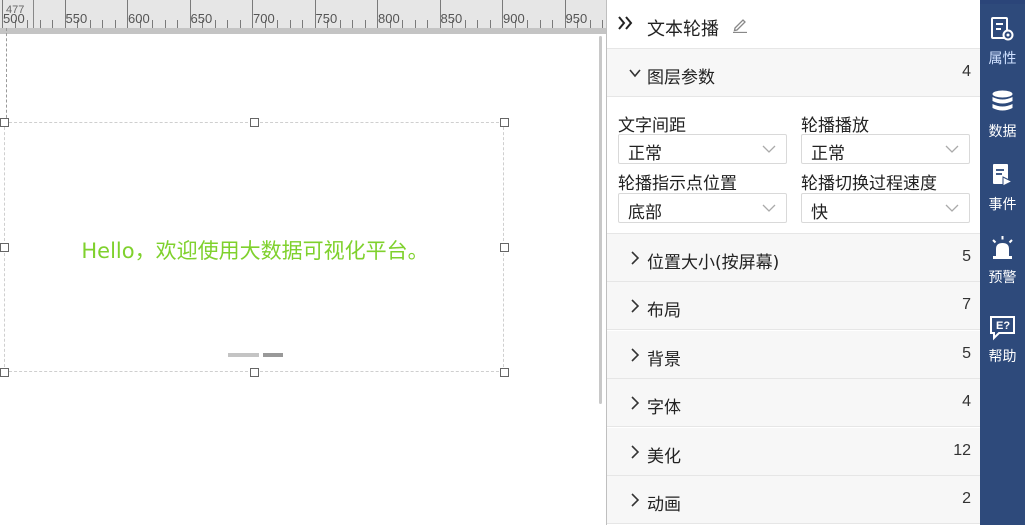 The width and height of the screenshot is (1025, 525). I want to click on section-count: 7, so click(966, 304).